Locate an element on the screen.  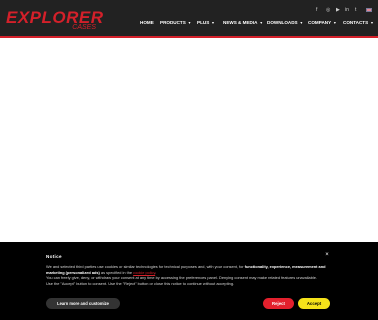
nav-plus-label: PLUS is located at coordinates (203, 22).